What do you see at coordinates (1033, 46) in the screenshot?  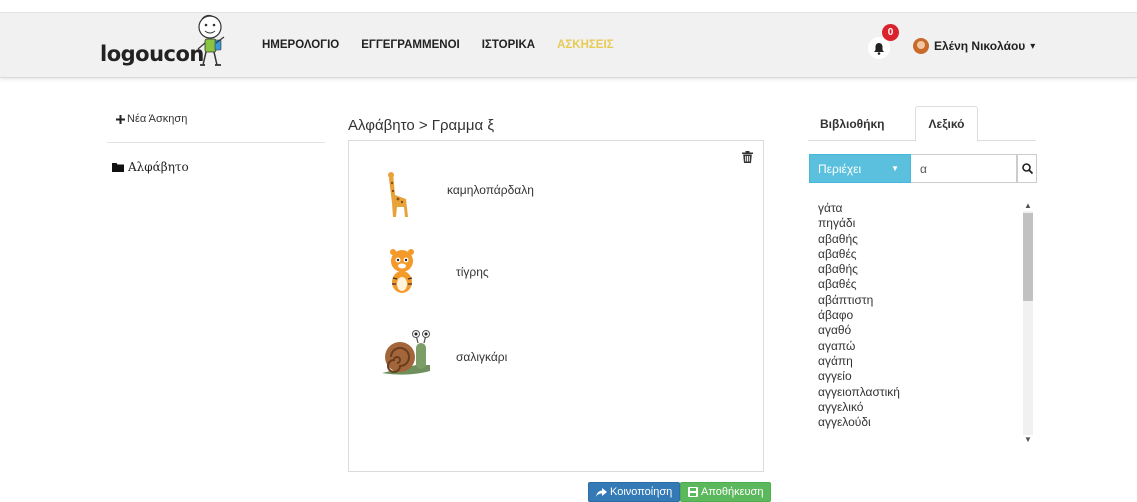 I see `user-caret-icon: ▾` at bounding box center [1033, 46].